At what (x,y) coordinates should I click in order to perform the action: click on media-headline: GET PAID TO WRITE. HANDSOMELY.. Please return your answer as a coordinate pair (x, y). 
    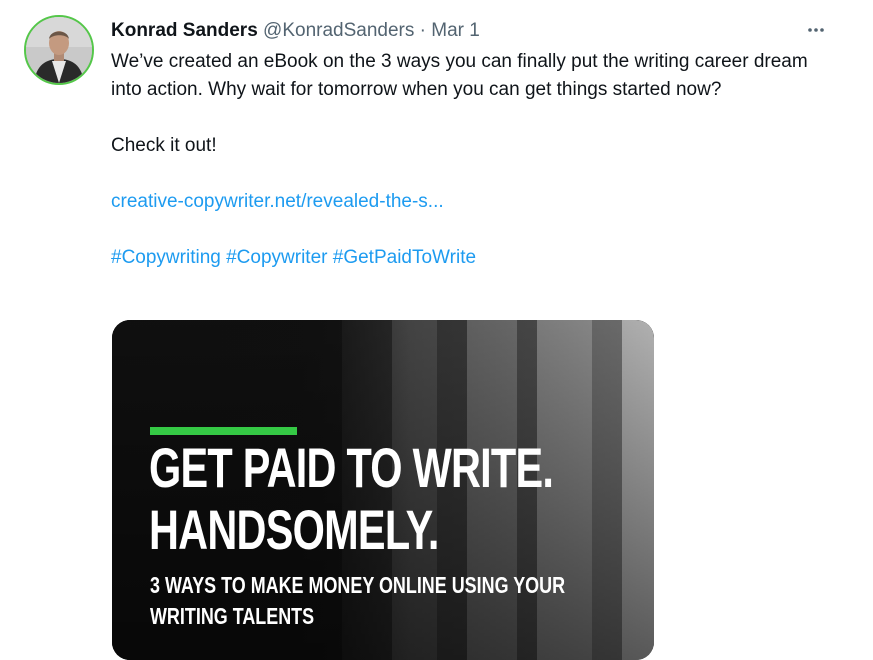
    Looking at the image, I should click on (351, 498).